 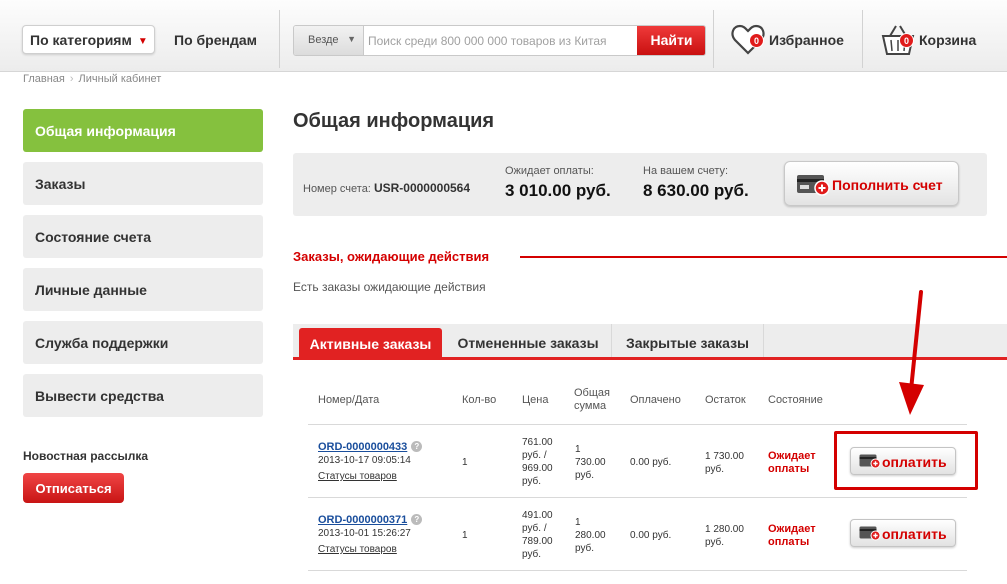 What do you see at coordinates (142, 41) in the screenshot?
I see `dropdown-arrow-icon: ▼` at bounding box center [142, 41].